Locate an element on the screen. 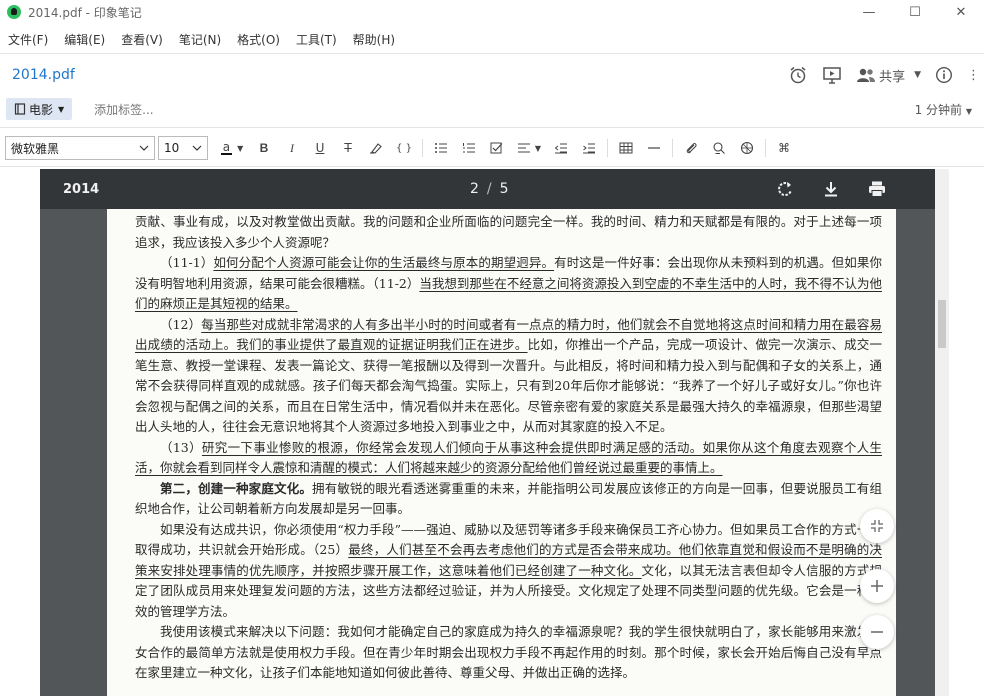  fit-page-icon is located at coordinates (877, 526).